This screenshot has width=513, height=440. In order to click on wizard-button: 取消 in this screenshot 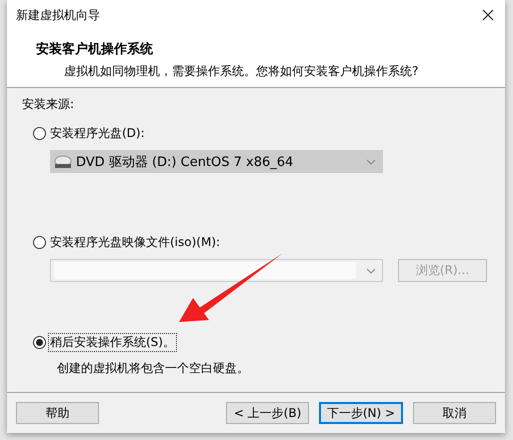, I will do `click(454, 413)`.